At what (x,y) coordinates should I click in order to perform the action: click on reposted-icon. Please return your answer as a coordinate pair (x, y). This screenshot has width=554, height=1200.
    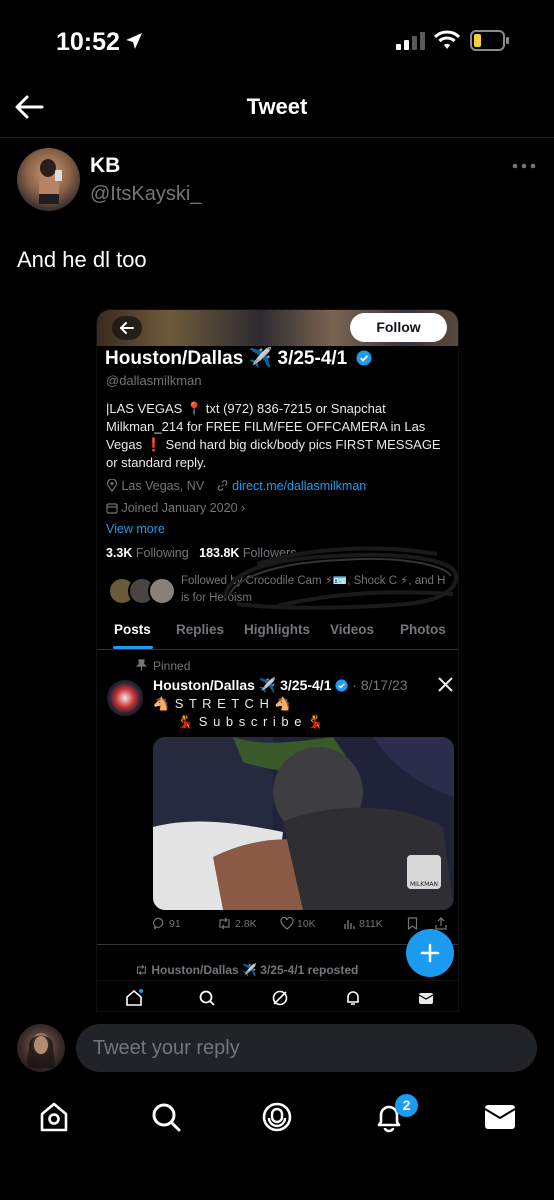
    Looking at the image, I should click on (141, 970).